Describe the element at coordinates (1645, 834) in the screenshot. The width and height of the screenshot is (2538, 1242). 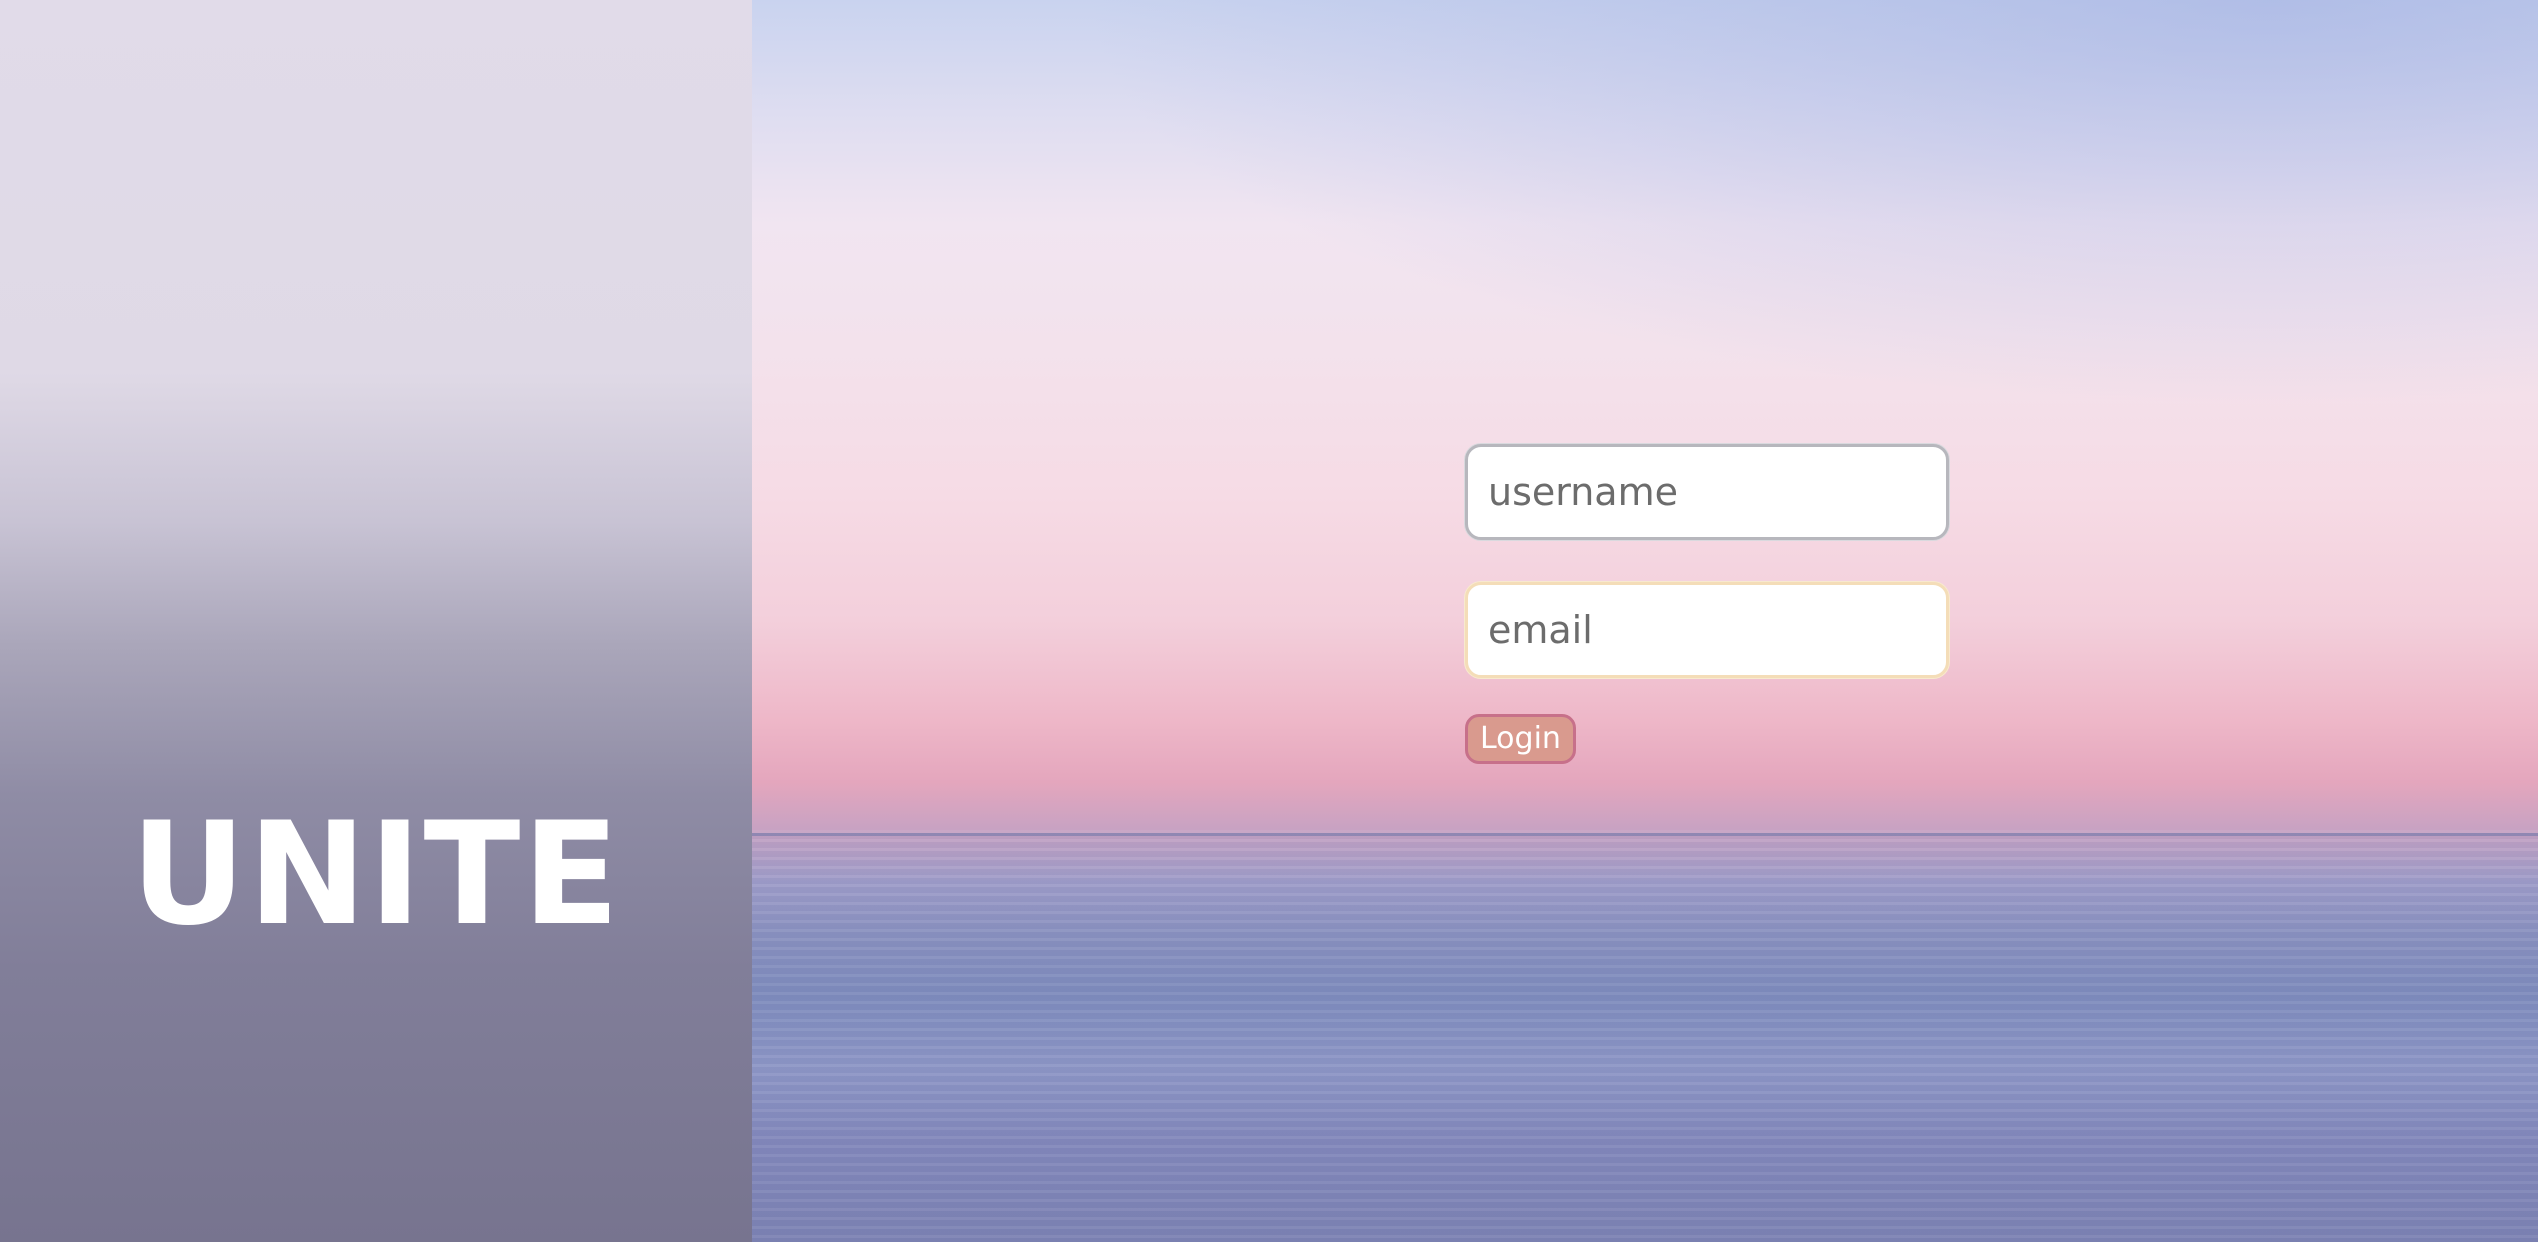
I see `horizon-line` at that location.